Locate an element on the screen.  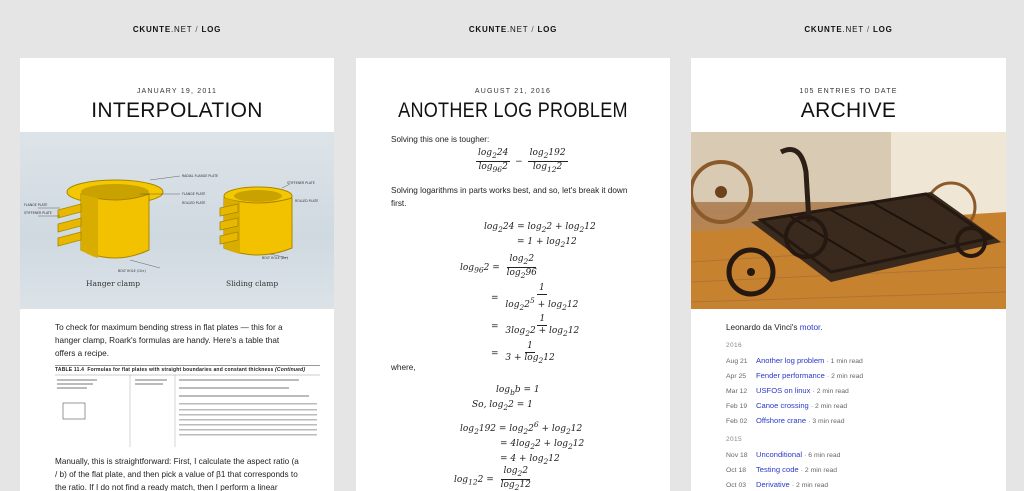
photo-caption: Leonardo da Vinci's motor. is located at coordinates (774, 327).